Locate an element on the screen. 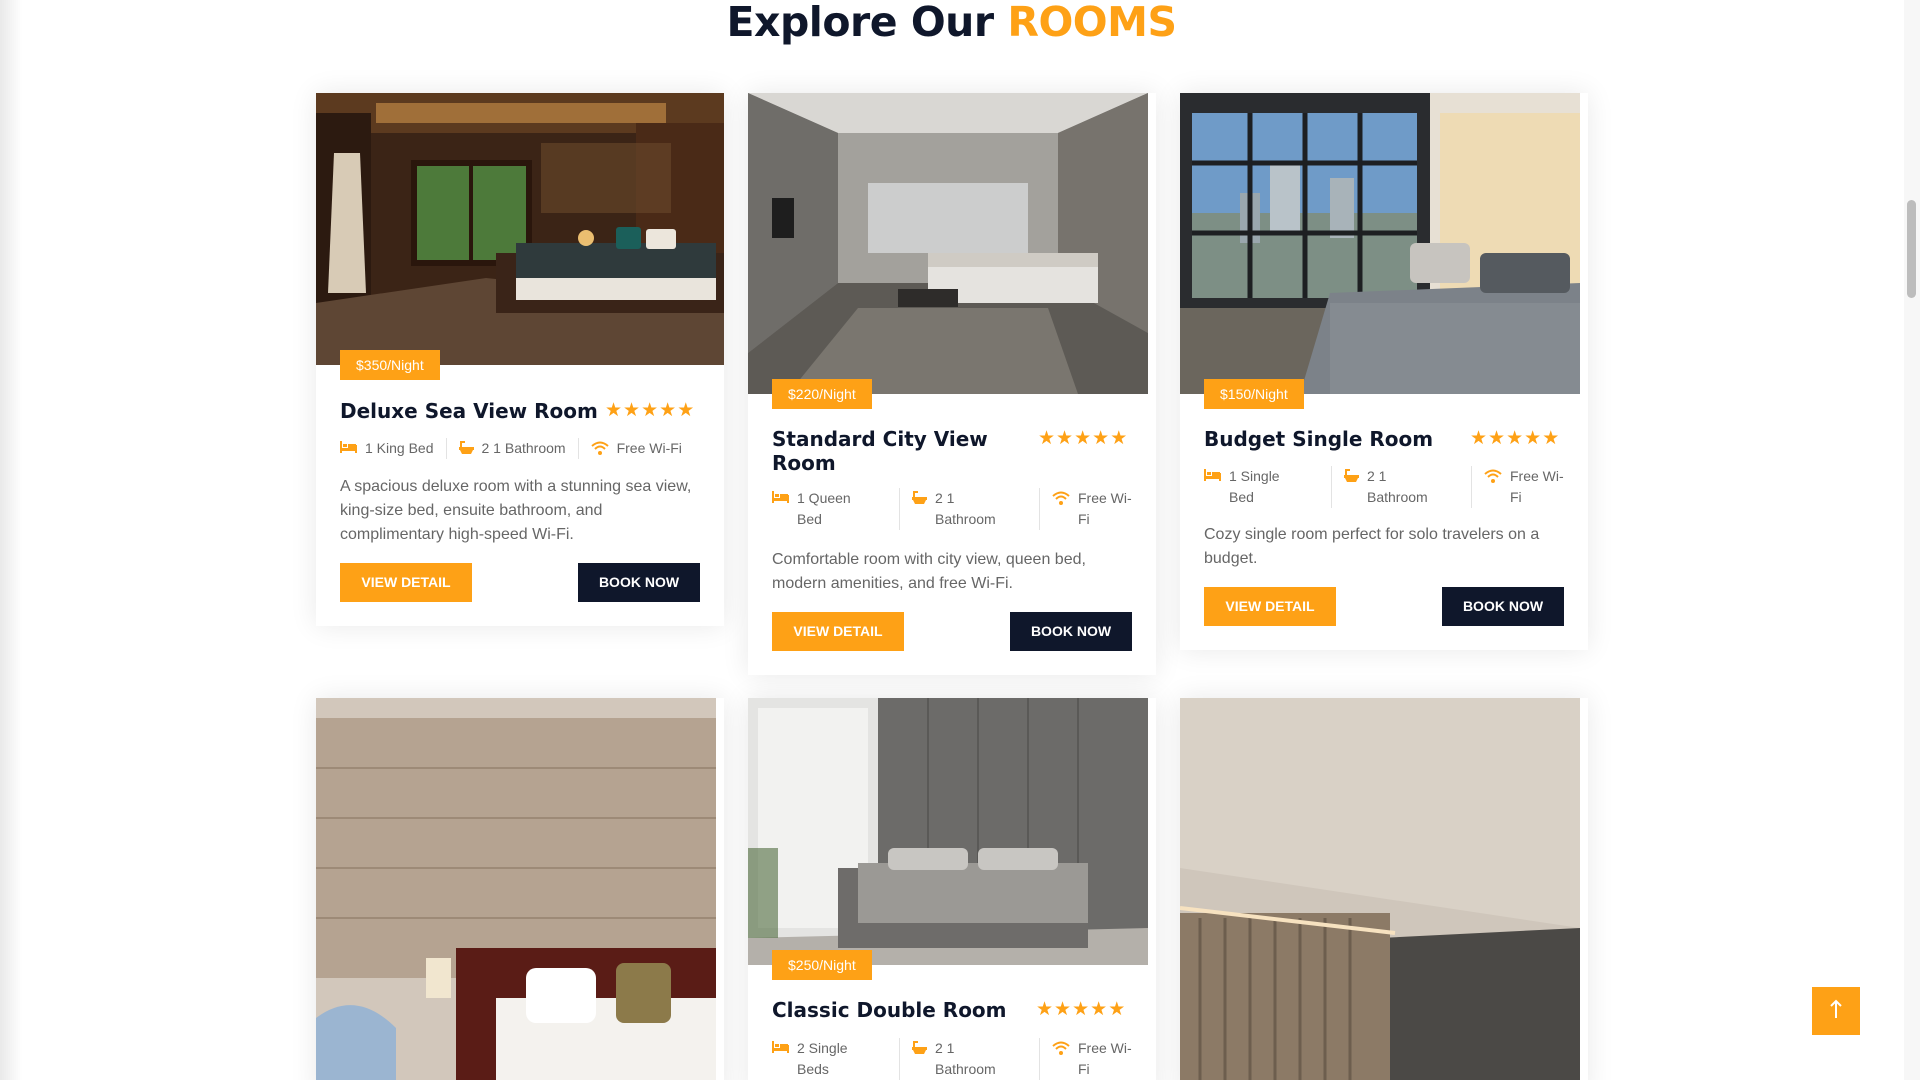 This screenshot has width=1920, height=1080. scrollbar-thumb is located at coordinates (1911, 249).